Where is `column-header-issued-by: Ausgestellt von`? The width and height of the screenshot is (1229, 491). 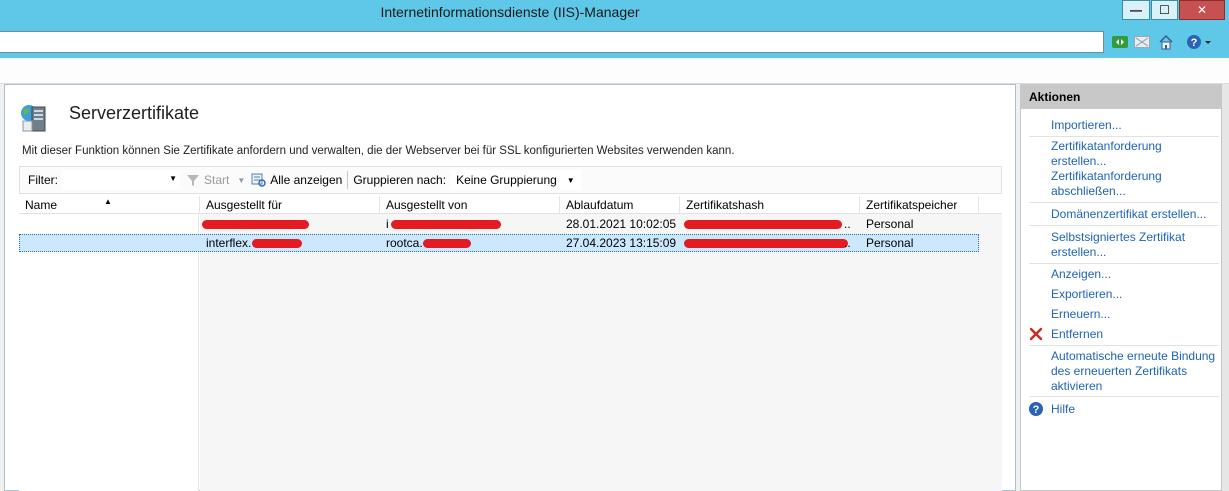
column-header-issued-by: Ausgestellt von is located at coordinates (470, 205).